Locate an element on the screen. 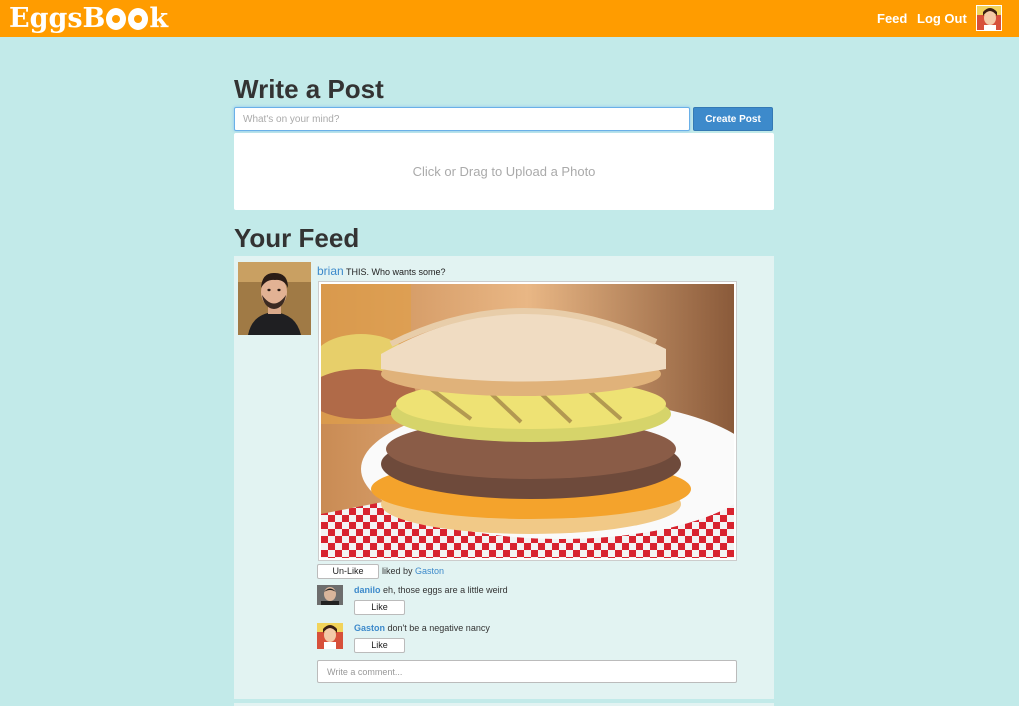 This screenshot has width=1019, height=706. liked-by-label: liked by is located at coordinates (397, 571).